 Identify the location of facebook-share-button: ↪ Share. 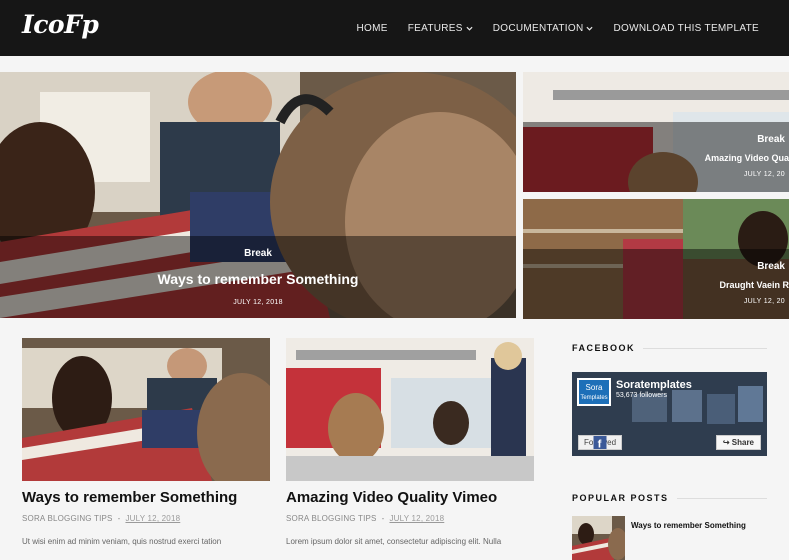
(738, 442).